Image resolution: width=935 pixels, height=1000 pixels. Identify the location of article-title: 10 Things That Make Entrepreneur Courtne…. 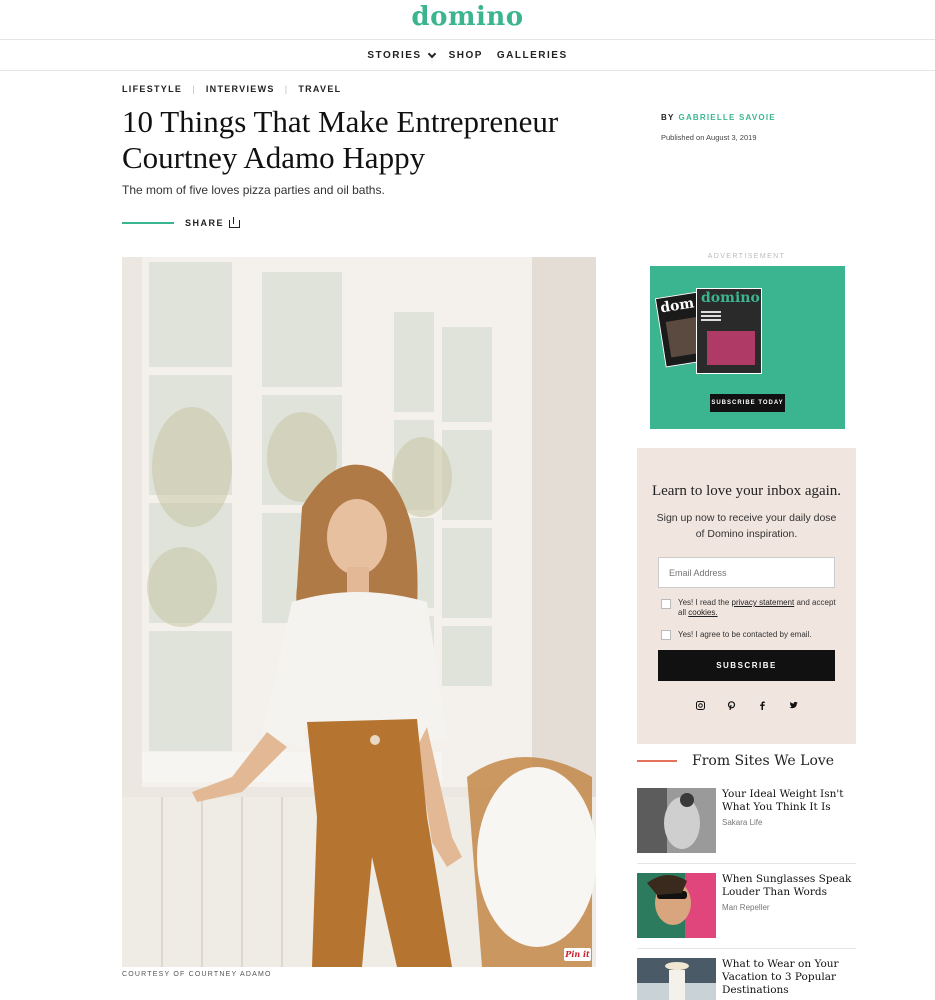
(340, 139).